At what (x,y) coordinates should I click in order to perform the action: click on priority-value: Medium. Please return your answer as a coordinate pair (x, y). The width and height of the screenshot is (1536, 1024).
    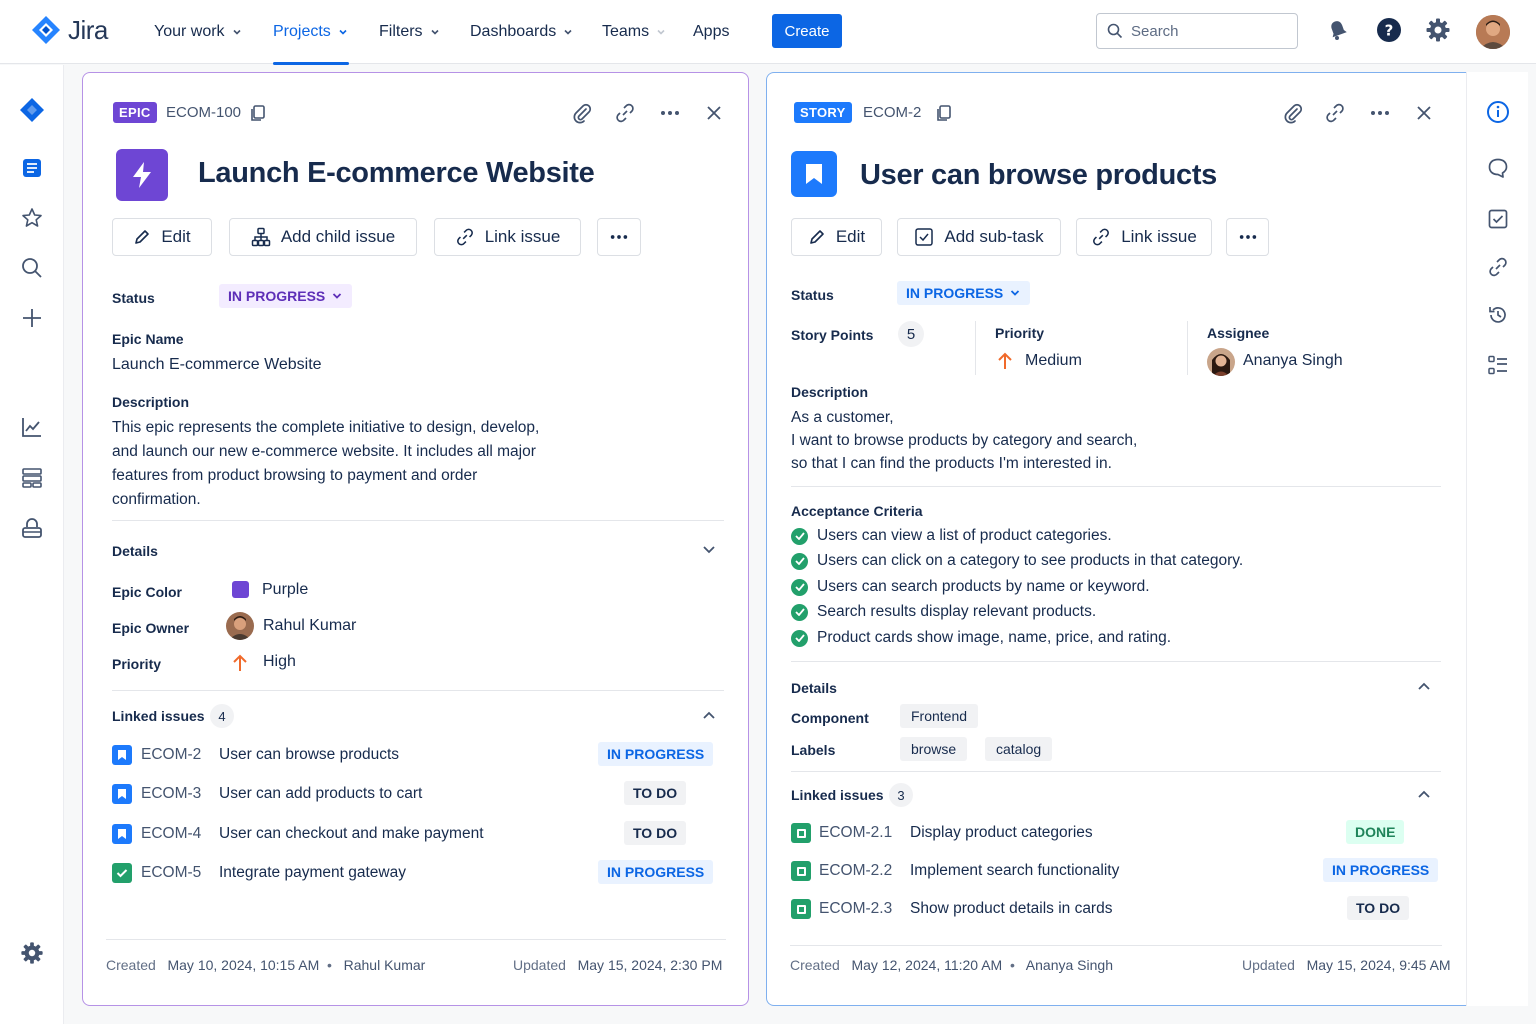
    Looking at the image, I should click on (1053, 361).